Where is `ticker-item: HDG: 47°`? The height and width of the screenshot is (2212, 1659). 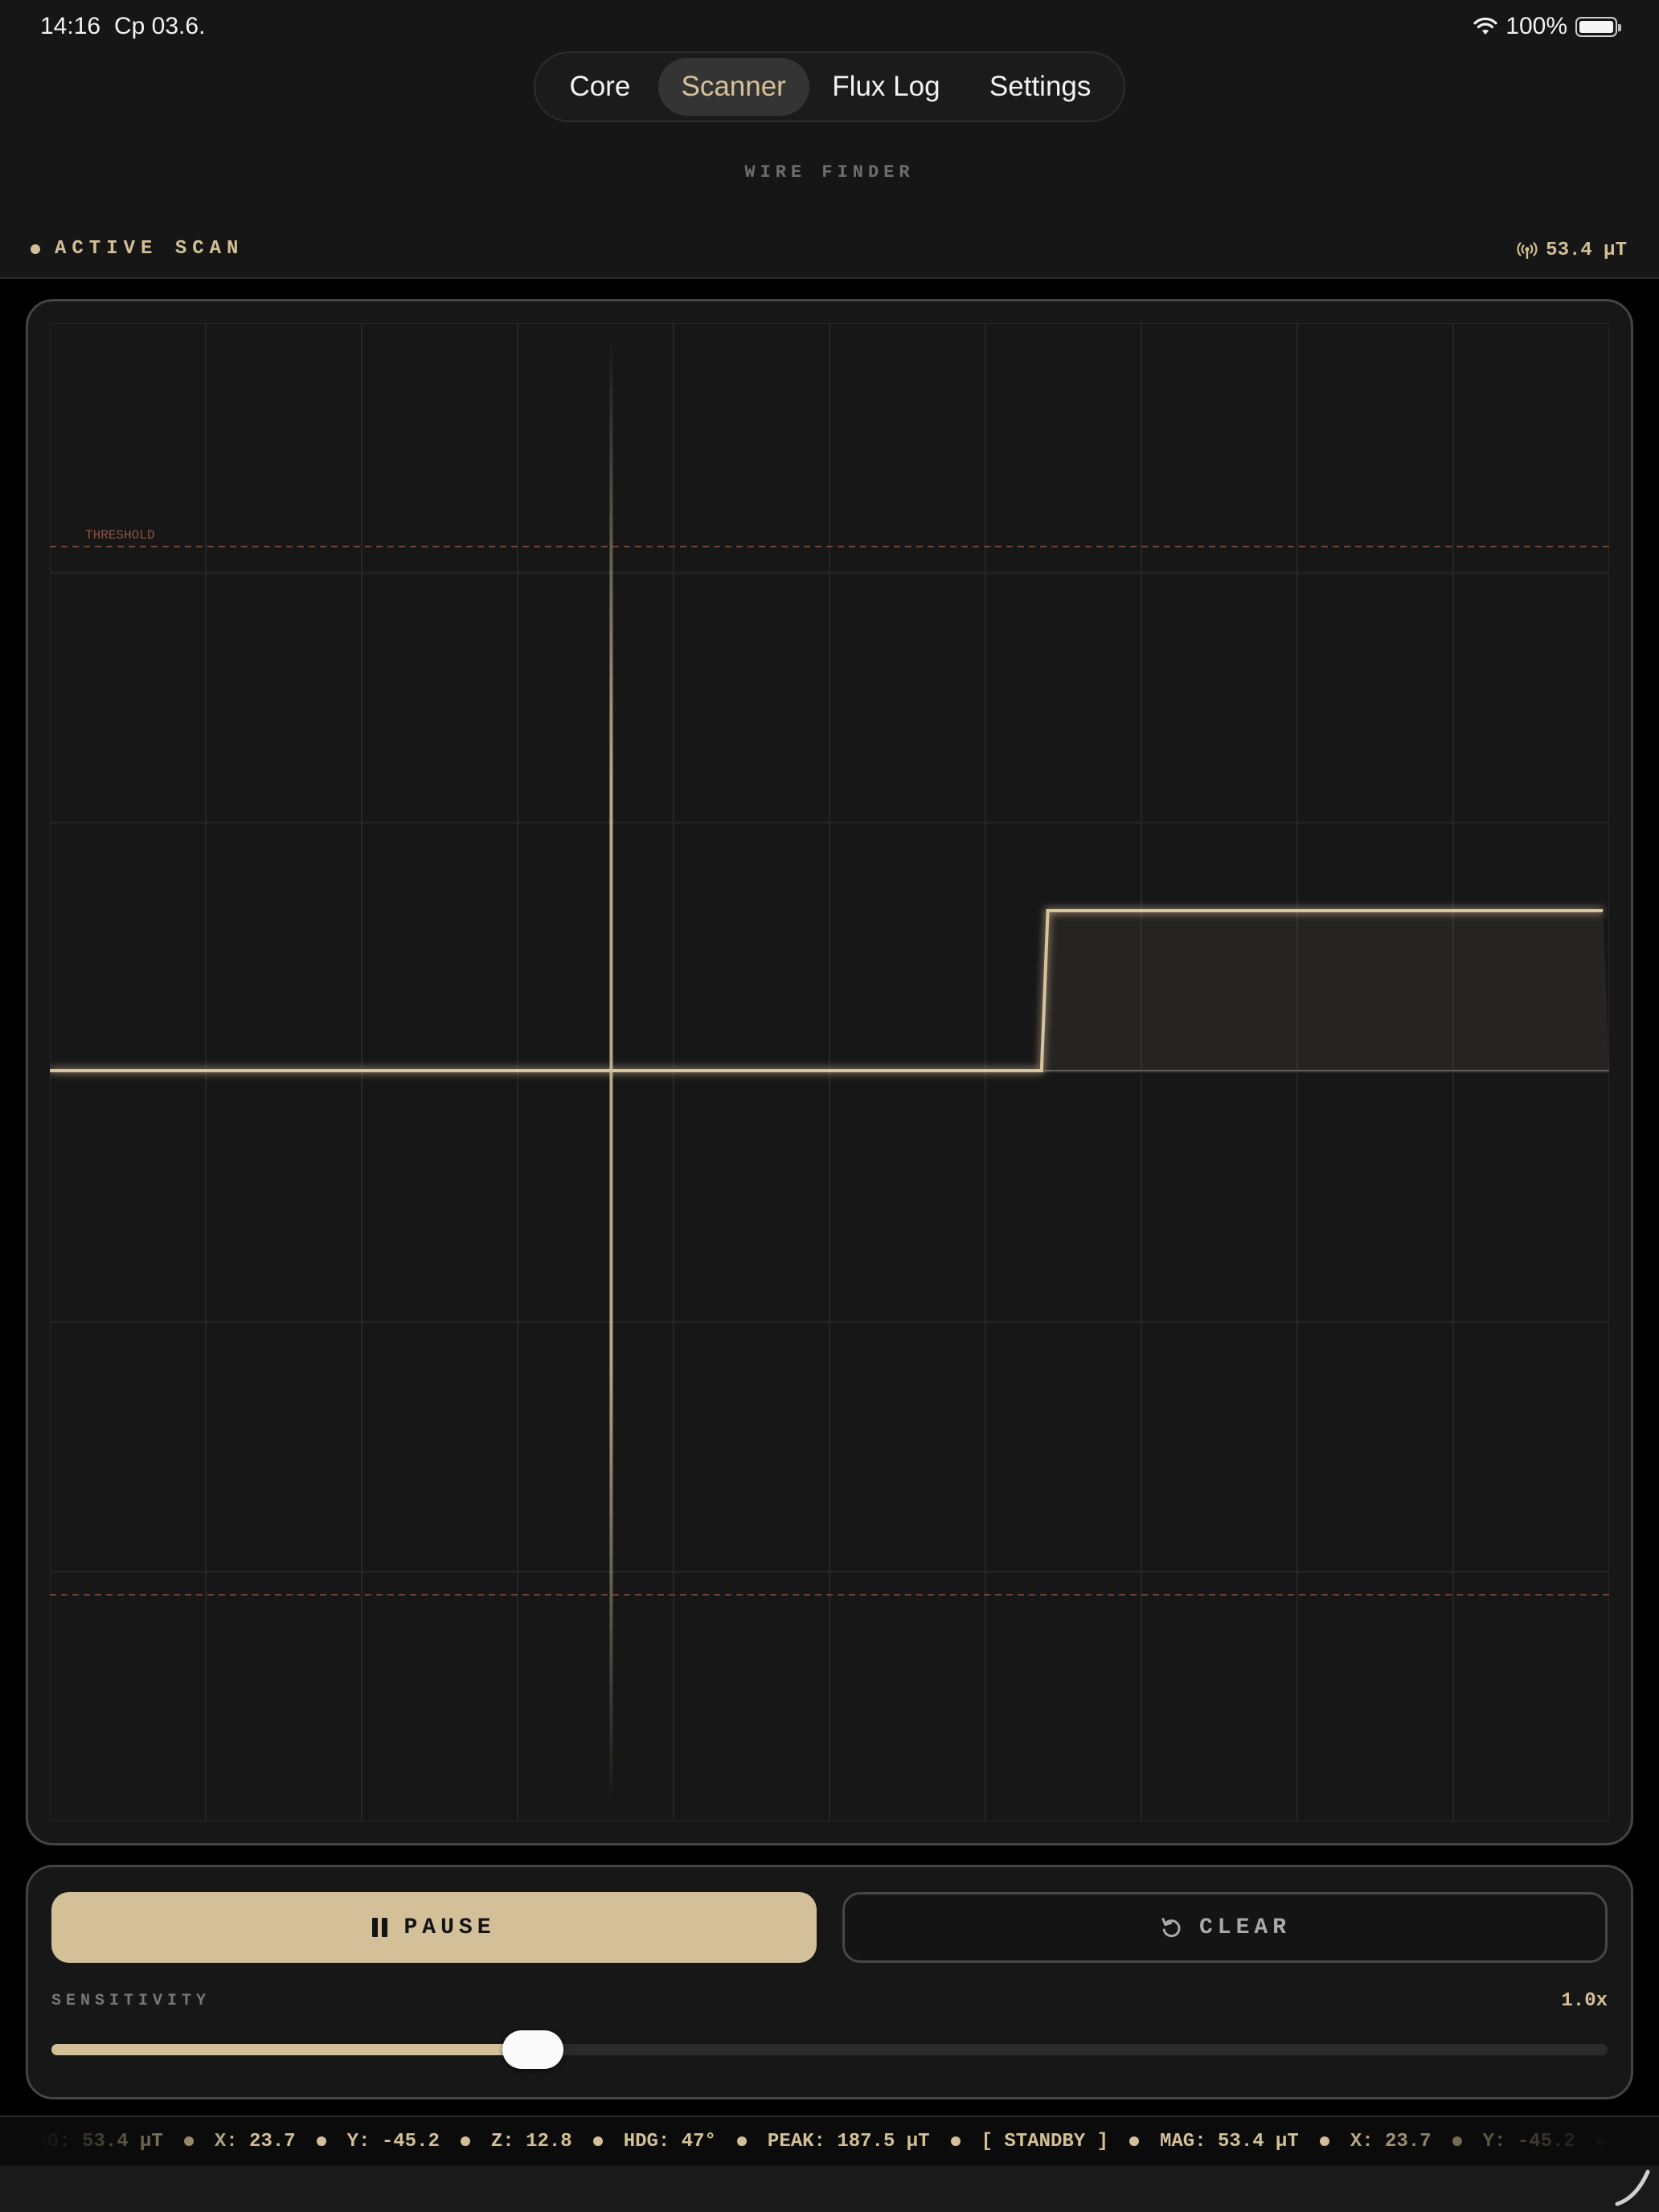
ticker-item: HDG: 47° is located at coordinates (669, 2141).